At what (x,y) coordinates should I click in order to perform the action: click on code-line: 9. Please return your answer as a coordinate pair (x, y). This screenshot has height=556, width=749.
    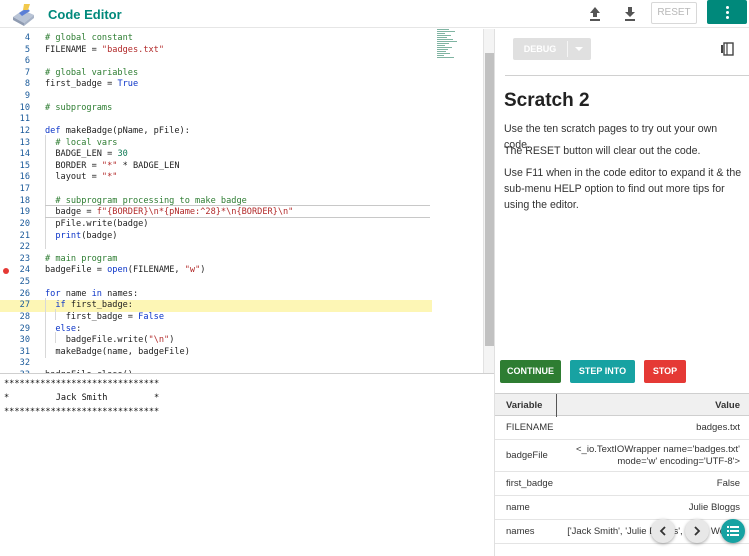
    Looking at the image, I should click on (216, 97).